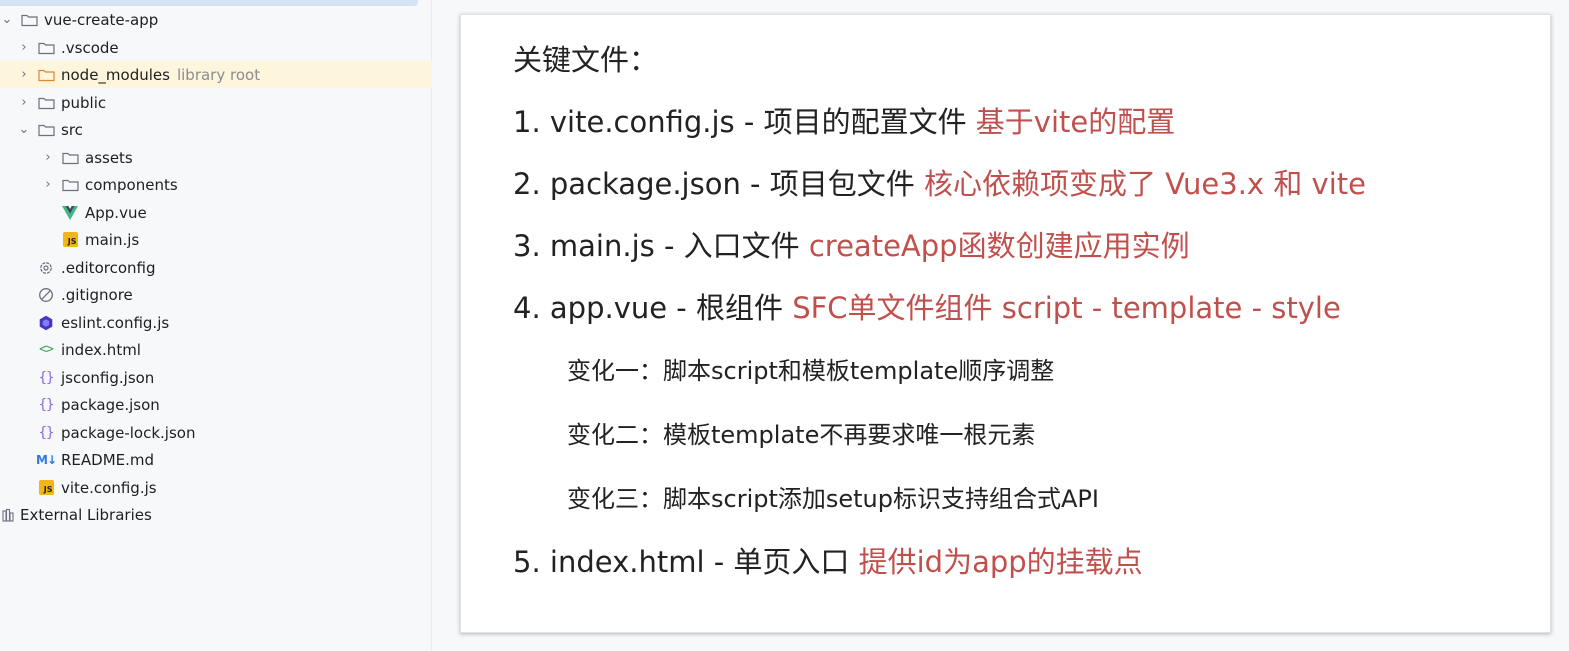 This screenshot has width=1569, height=651. Describe the element at coordinates (97, 294) in the screenshot. I see `tree-item-label: .gitignore` at that location.